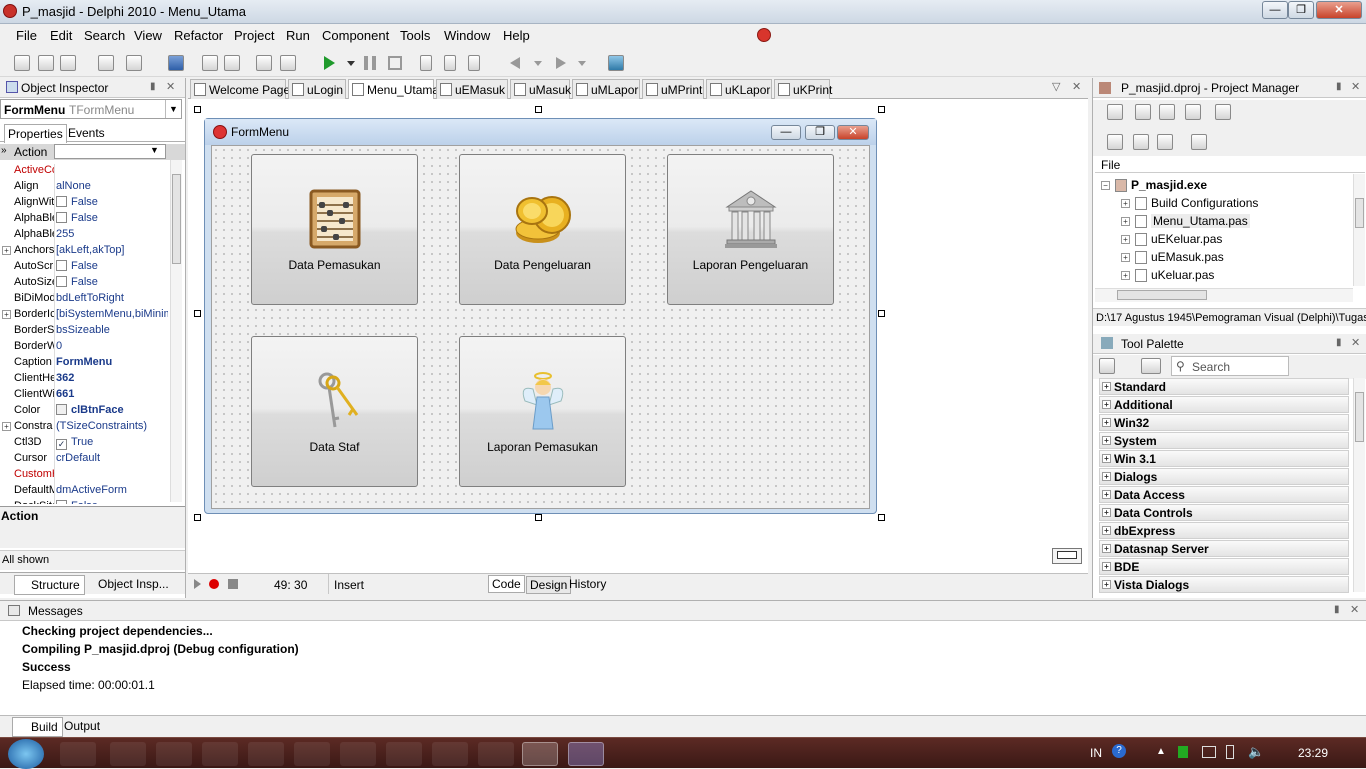 This screenshot has height=769, width=1366. I want to click on sync-icon, so click(1115, 142).